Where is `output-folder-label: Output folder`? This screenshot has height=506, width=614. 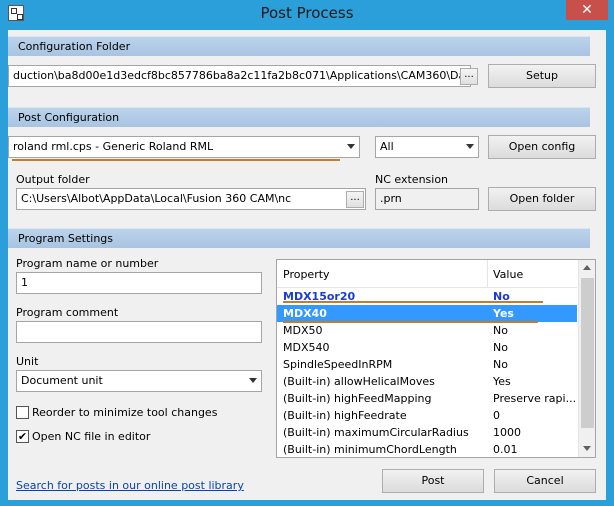
output-folder-label: Output folder is located at coordinates (53, 179).